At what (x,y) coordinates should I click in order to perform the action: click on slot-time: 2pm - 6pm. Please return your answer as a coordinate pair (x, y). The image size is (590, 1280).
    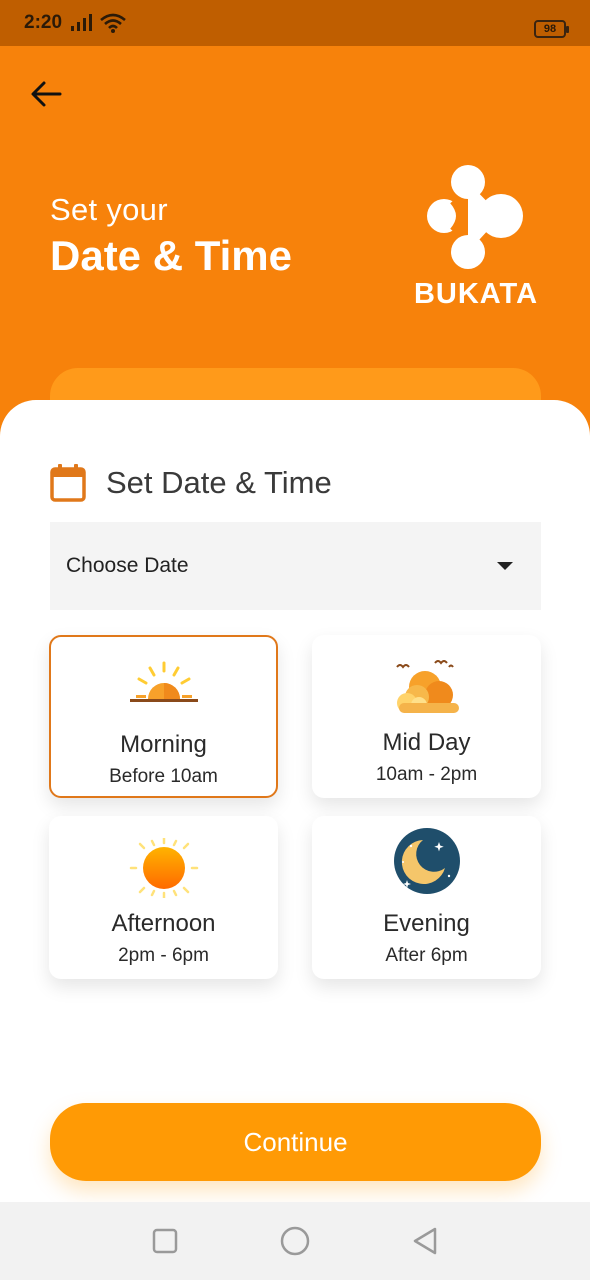
    Looking at the image, I should click on (163, 955).